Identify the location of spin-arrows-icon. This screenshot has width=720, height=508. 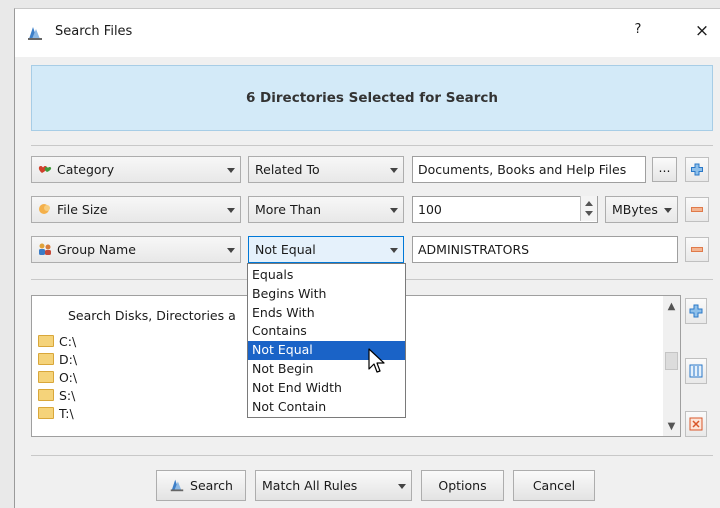
(589, 208).